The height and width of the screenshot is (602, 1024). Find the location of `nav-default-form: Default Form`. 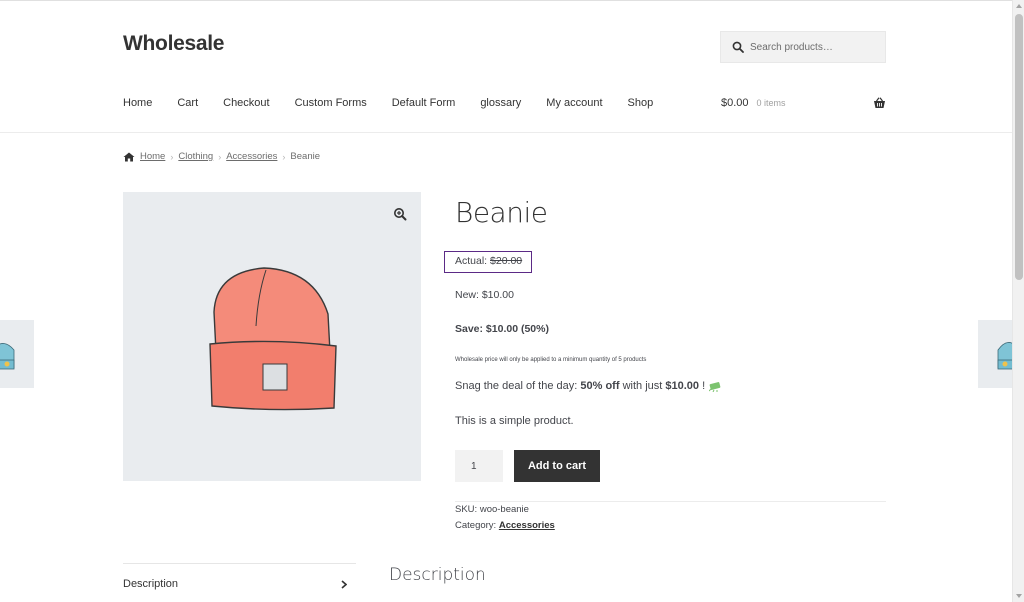

nav-default-form: Default Form is located at coordinates (424, 103).